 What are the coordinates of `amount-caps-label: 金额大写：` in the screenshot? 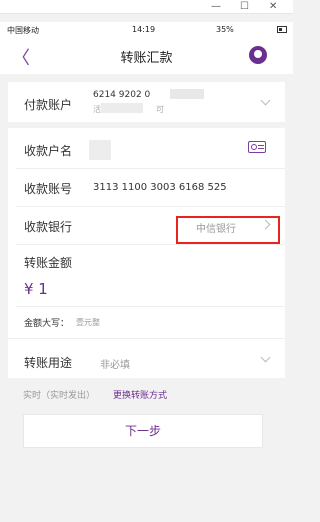 It's located at (47, 324).